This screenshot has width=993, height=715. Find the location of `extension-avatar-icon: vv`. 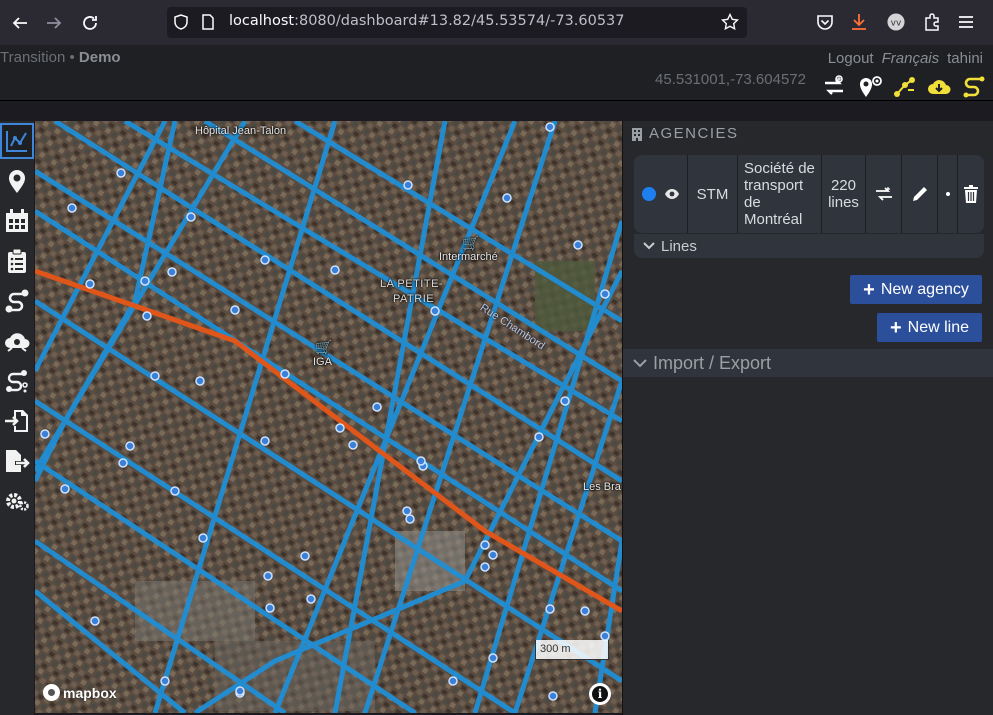

extension-avatar-icon: vv is located at coordinates (896, 22).